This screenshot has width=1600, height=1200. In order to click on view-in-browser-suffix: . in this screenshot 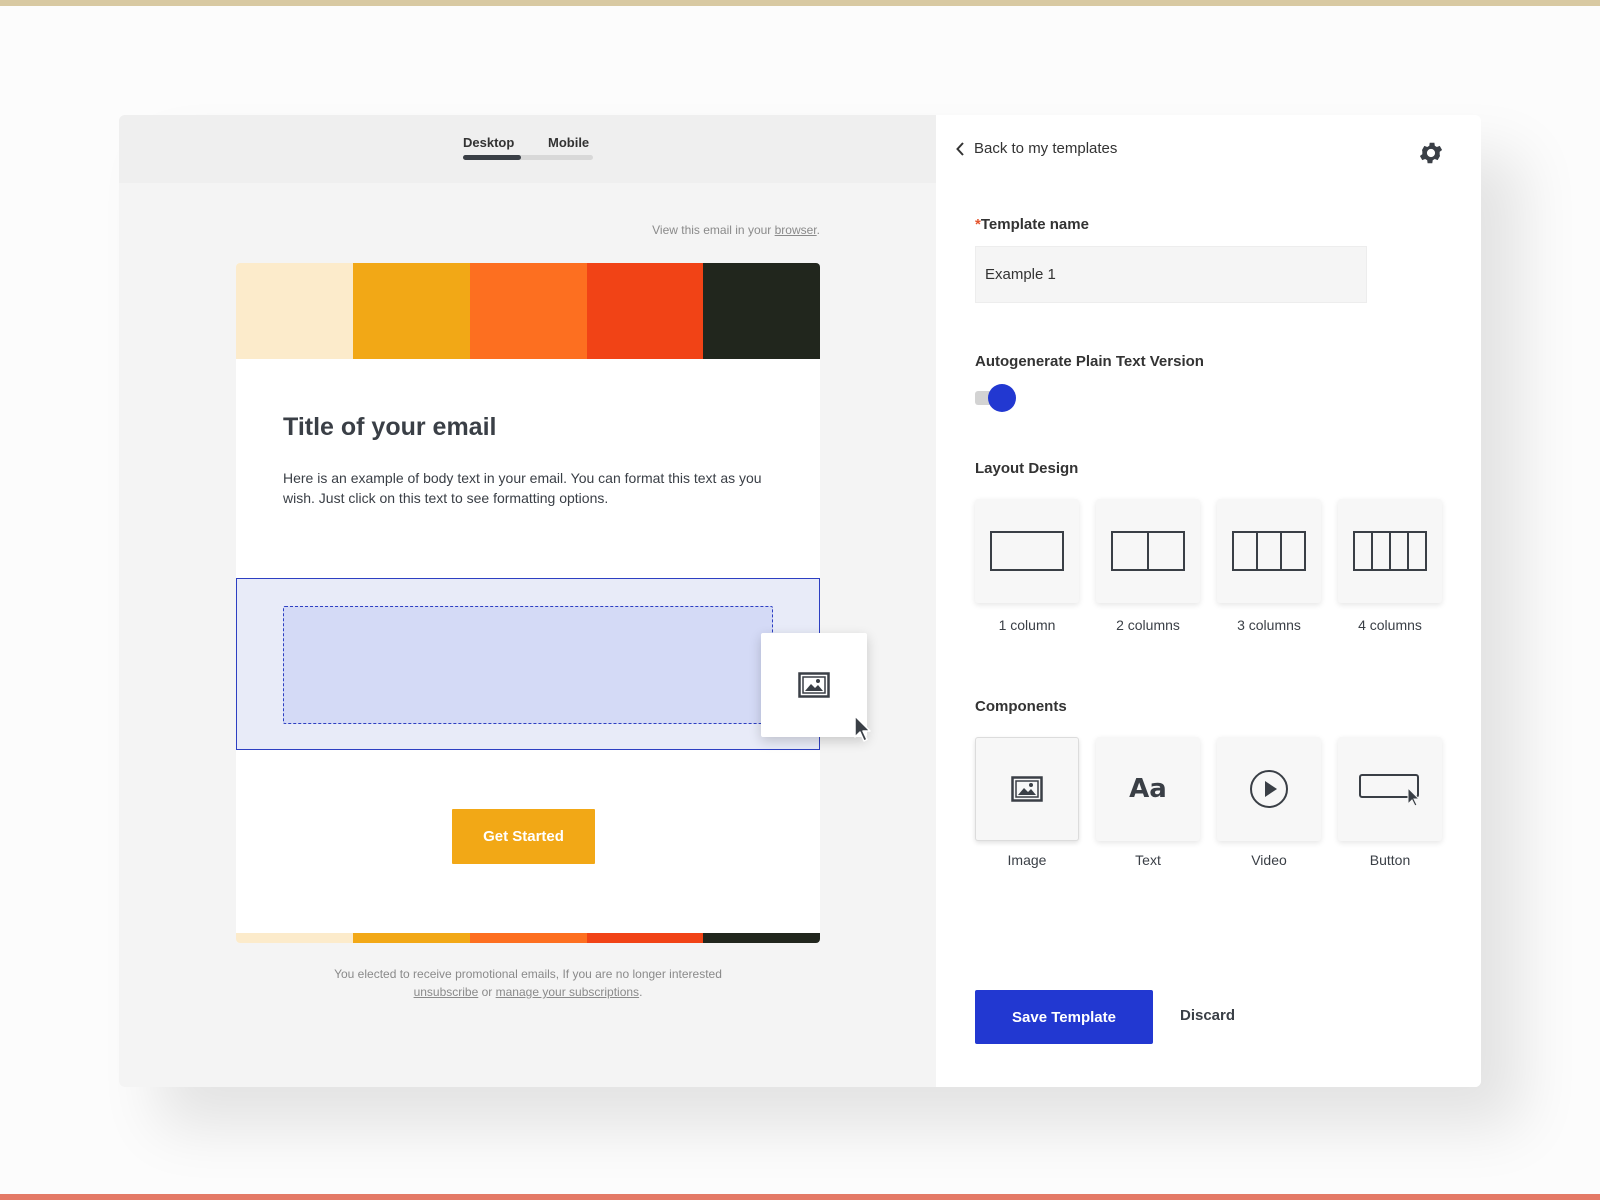, I will do `click(818, 230)`.